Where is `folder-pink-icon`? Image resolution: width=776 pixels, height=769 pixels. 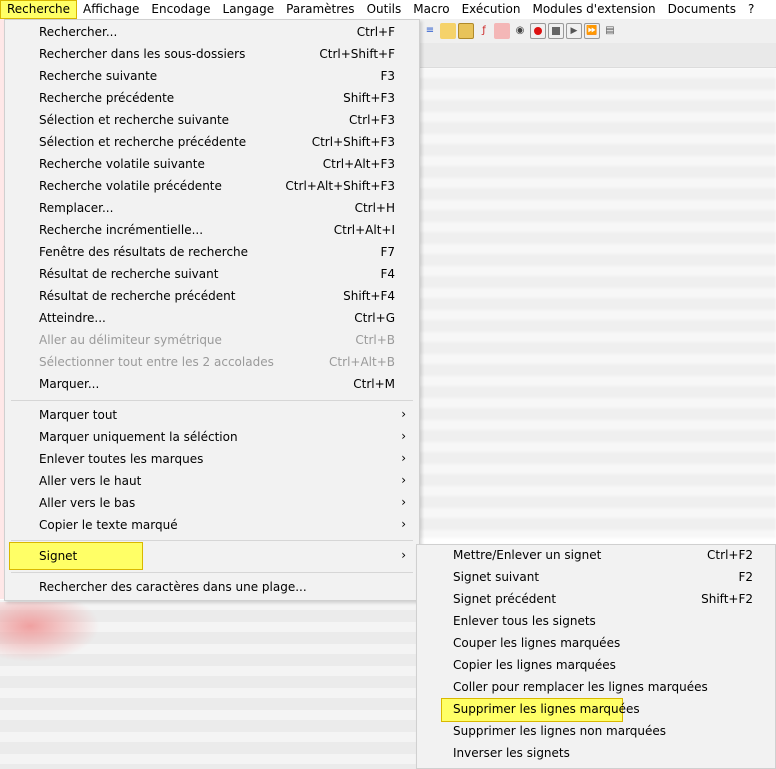
folder-pink-icon is located at coordinates (502, 31).